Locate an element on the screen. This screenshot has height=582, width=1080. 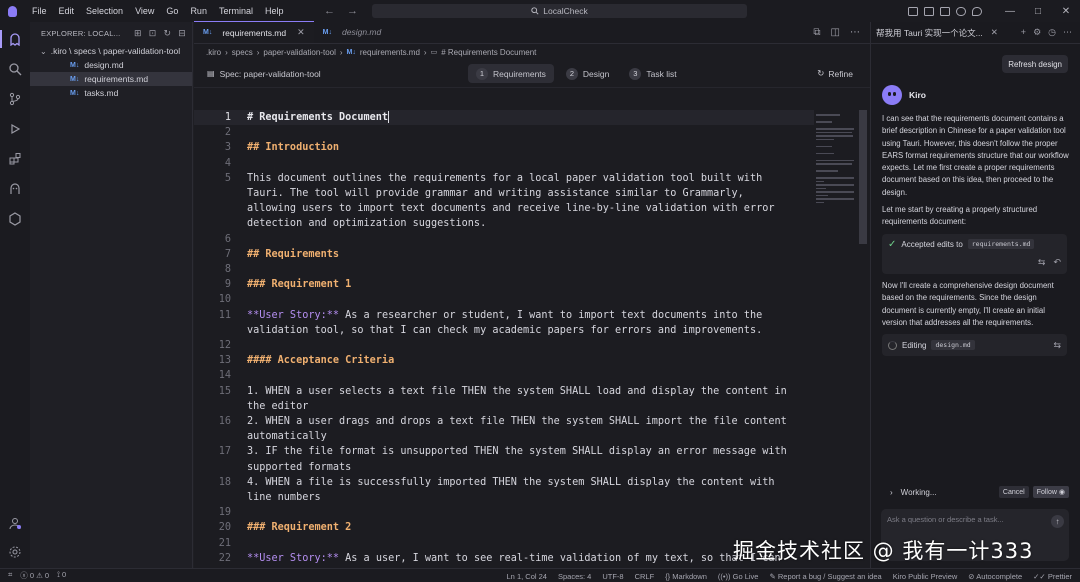
file-label: requirements.md is located at coordinates (116, 79).